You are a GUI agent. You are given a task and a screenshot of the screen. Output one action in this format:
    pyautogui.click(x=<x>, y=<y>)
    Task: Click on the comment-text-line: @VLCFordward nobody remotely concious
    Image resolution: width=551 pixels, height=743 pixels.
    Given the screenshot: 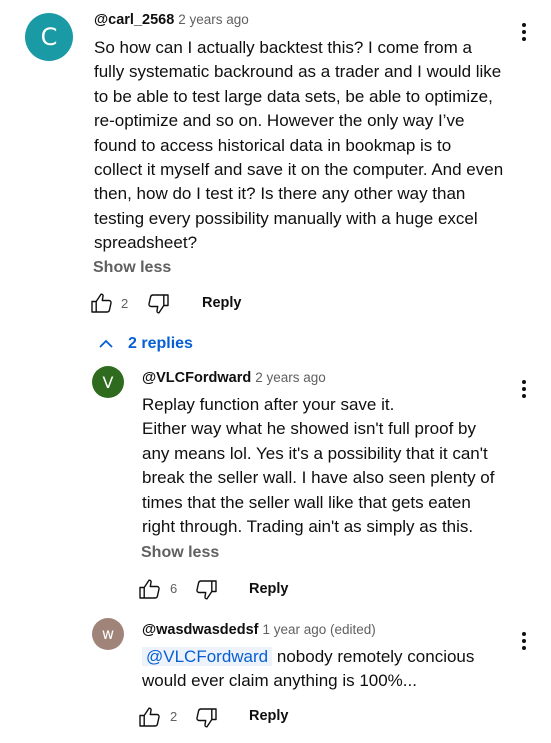 What is the action you would take?
    pyautogui.click(x=308, y=657)
    